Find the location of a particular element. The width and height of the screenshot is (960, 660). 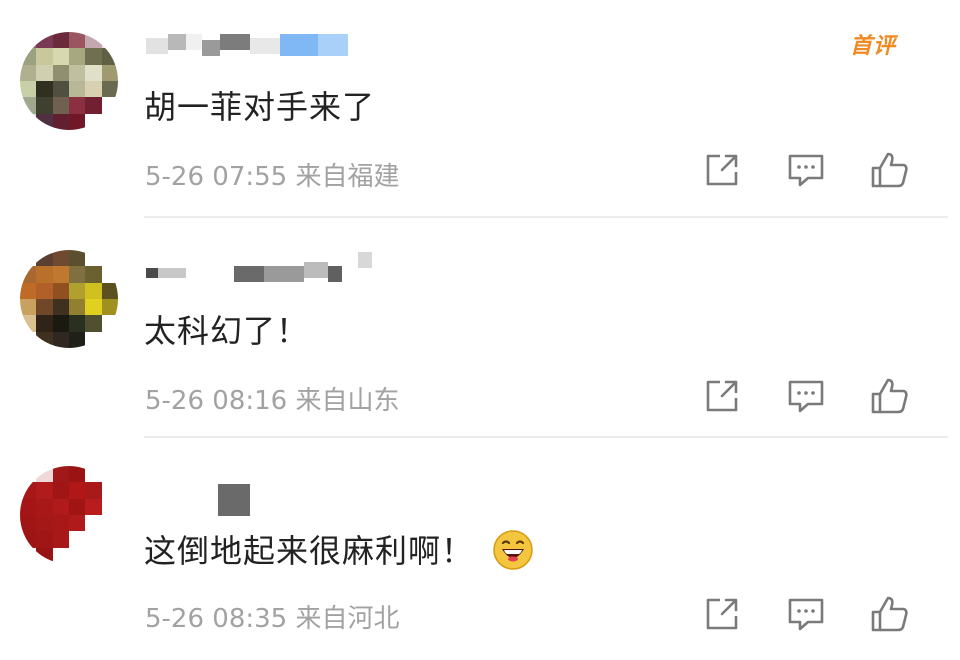

comment-meta: 5-26 08:35 来自河北 is located at coordinates (272, 616).